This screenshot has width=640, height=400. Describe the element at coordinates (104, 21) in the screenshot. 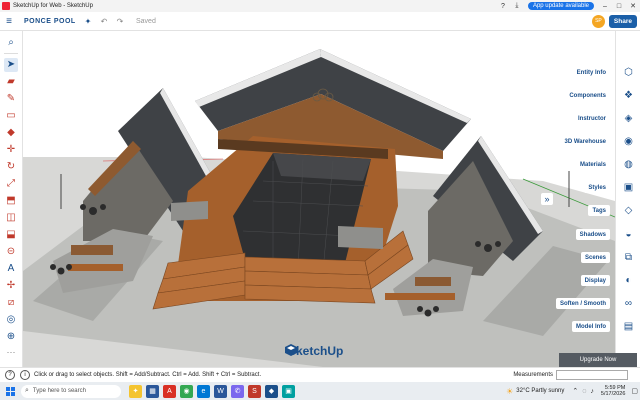

I see `undo-icon: ↶` at that location.